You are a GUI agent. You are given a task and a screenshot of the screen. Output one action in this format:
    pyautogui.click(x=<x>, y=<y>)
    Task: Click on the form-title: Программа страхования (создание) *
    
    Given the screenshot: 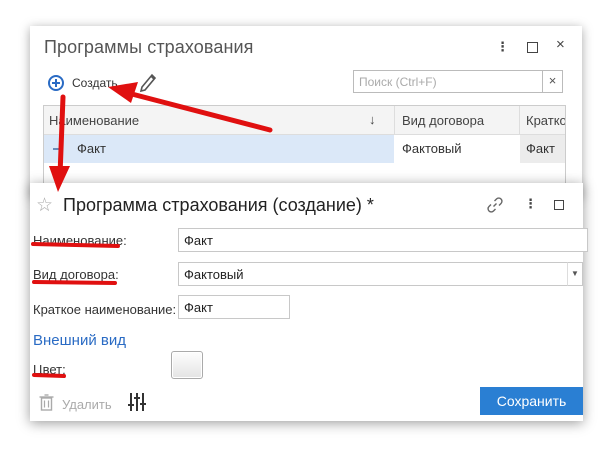 What is the action you would take?
    pyautogui.click(x=218, y=205)
    